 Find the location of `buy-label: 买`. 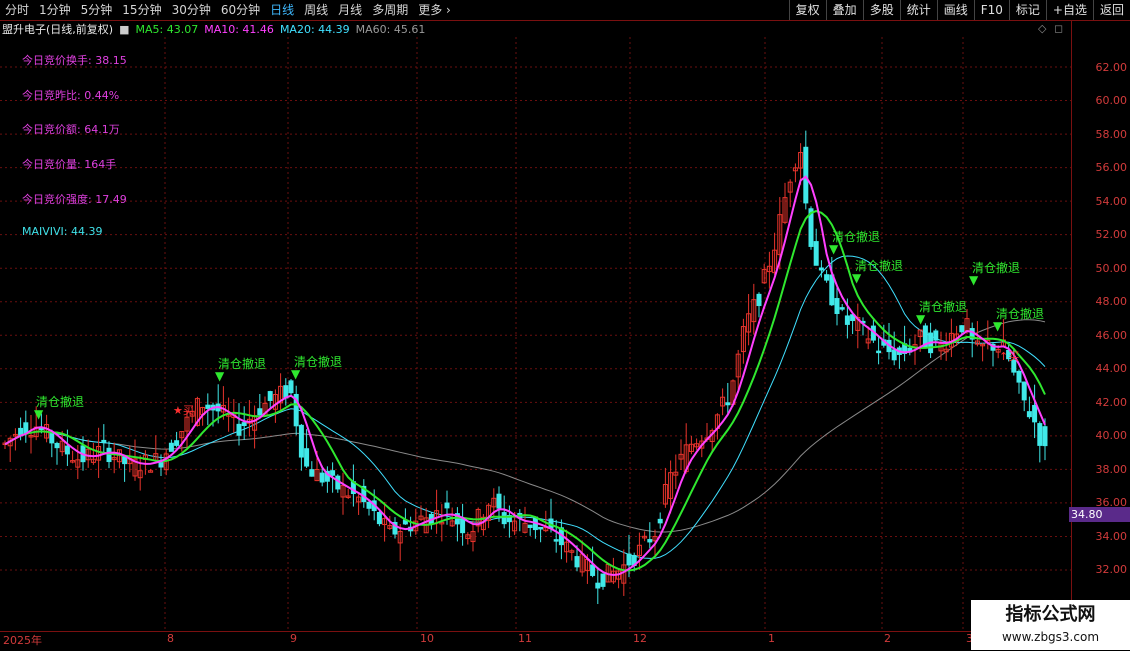

buy-label: 买 is located at coordinates (1014, 356).